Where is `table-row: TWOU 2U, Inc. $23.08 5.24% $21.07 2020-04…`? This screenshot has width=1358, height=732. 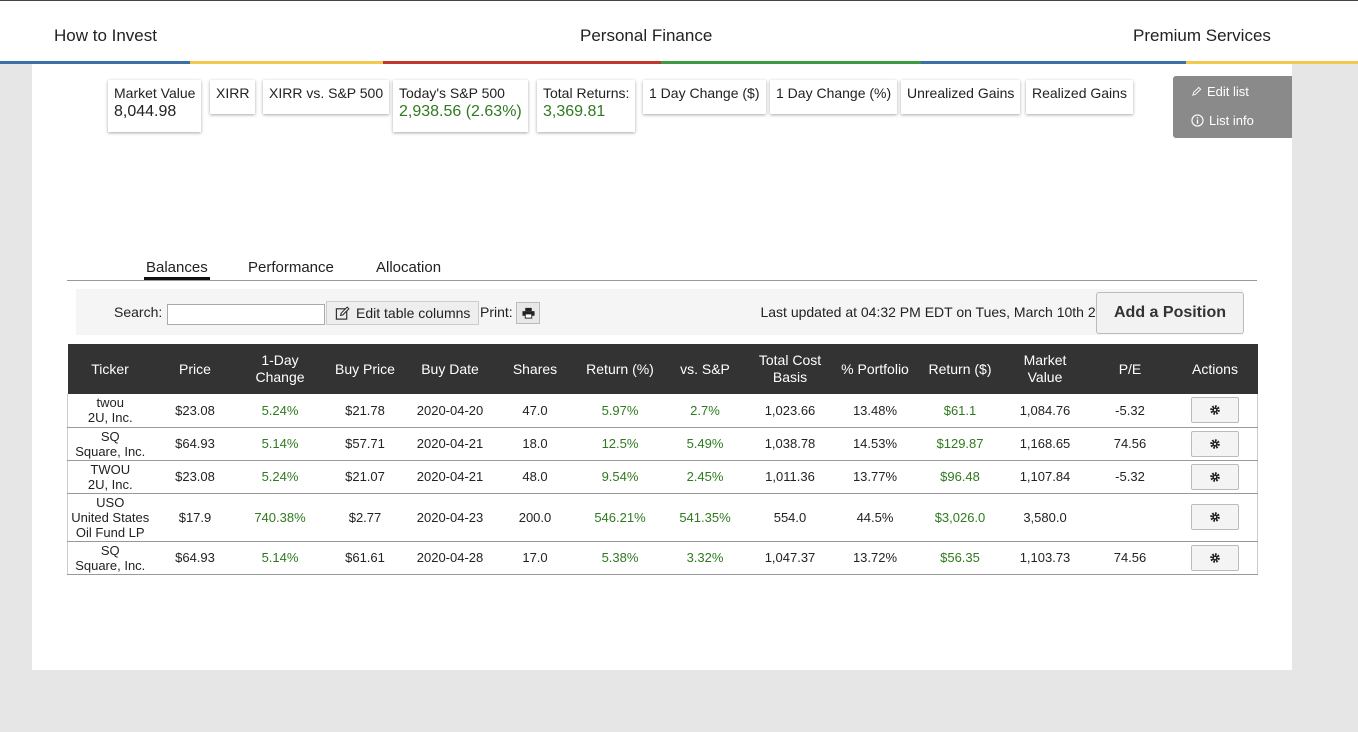 table-row: TWOU 2U, Inc. $23.08 5.24% $21.07 2020-04… is located at coordinates (662, 477).